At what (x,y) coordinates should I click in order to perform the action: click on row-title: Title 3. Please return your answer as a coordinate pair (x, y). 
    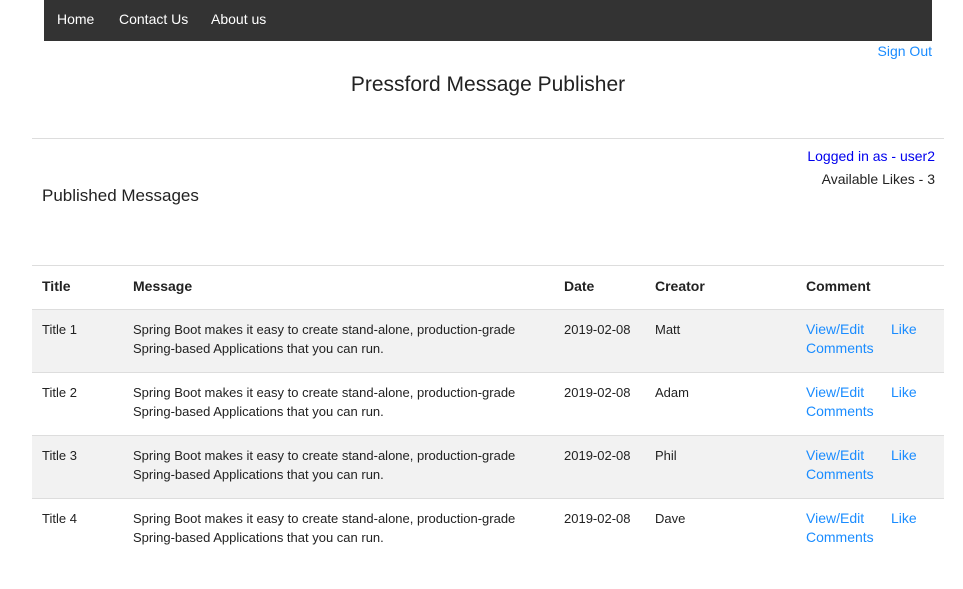
    Looking at the image, I should click on (59, 455).